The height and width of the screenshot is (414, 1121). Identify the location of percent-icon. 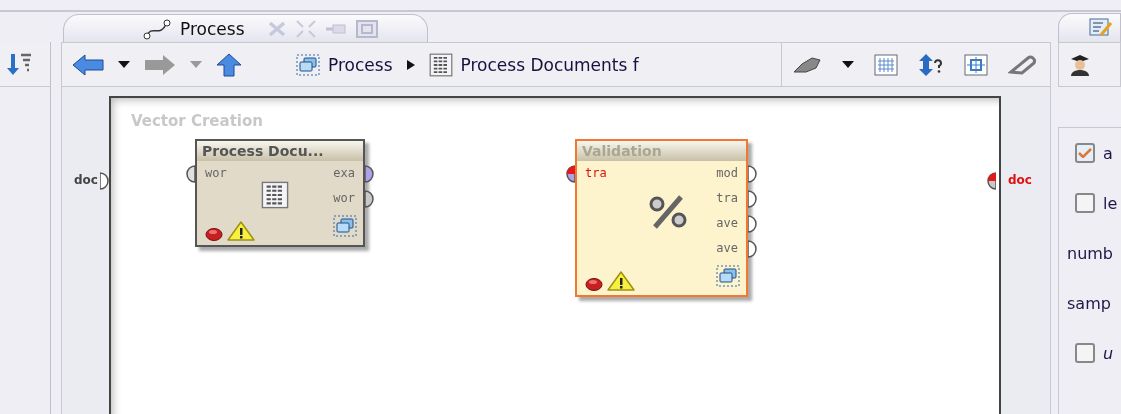
(668, 212).